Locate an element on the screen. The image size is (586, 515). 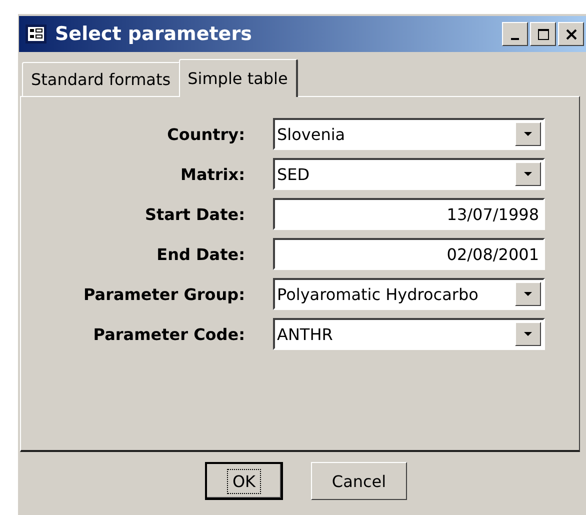
cancel-button: Cancel is located at coordinates (359, 481).